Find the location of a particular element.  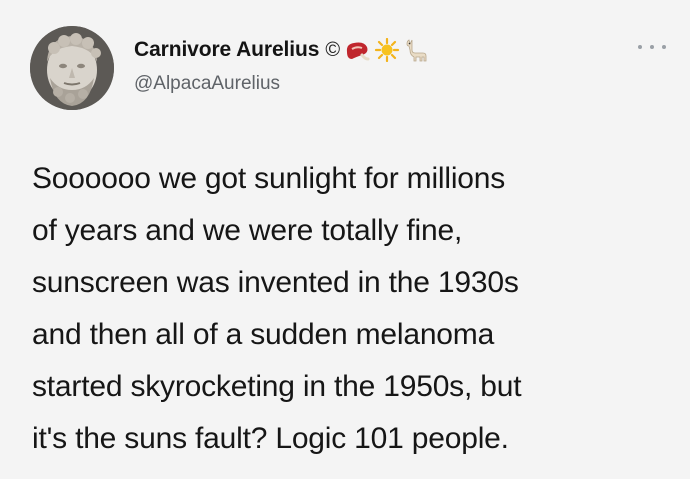

more-horizontal-icon is located at coordinates (652, 47).